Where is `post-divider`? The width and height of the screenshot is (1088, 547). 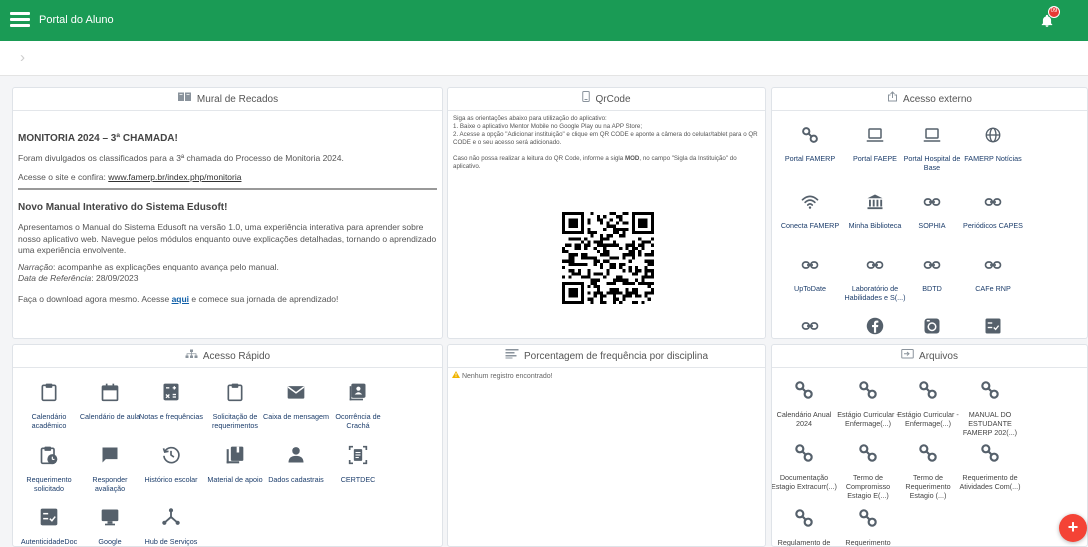
post-divider is located at coordinates (227, 188).